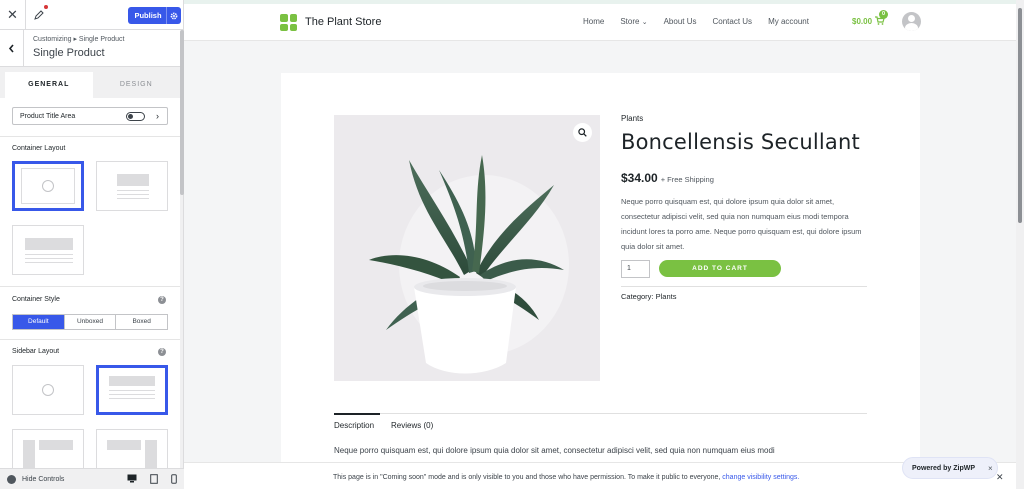 The height and width of the screenshot is (489, 1024). I want to click on container-style-label: Container Style, so click(36, 299).